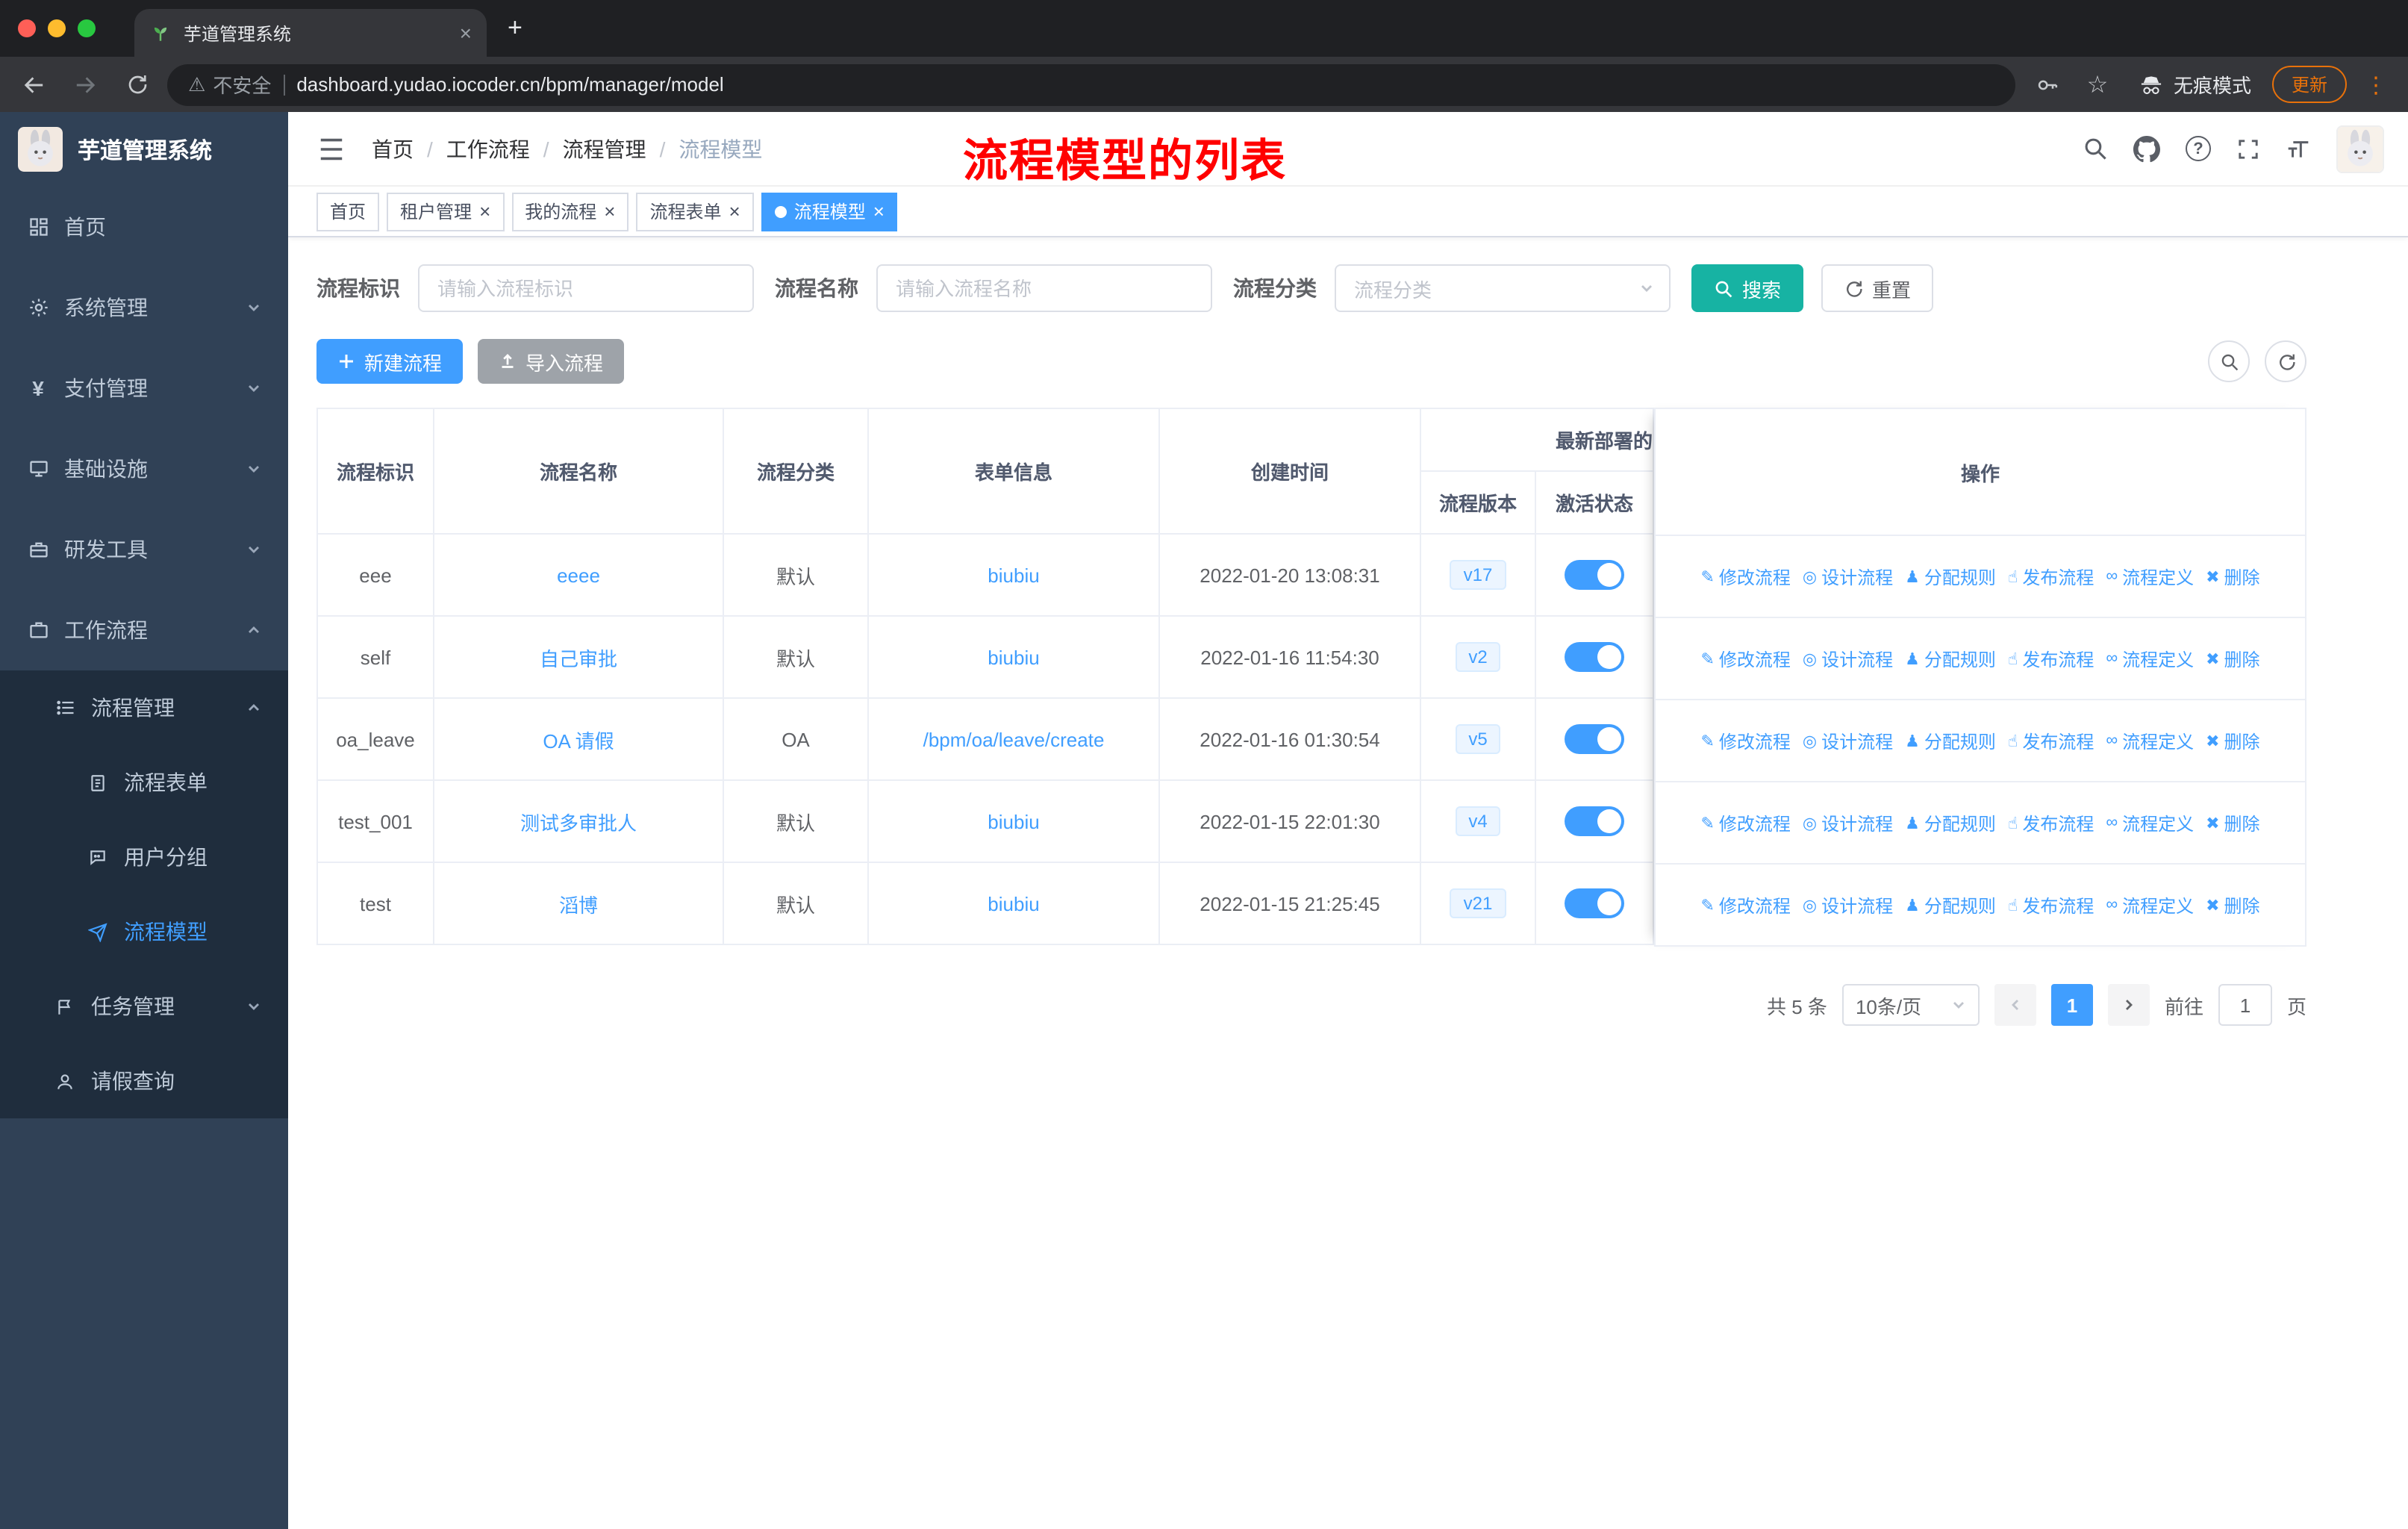 Image resolution: width=2408 pixels, height=1529 pixels. Describe the element at coordinates (1014, 740) in the screenshot. I see `form-info-link: /bpm/oa/leave/create` at that location.